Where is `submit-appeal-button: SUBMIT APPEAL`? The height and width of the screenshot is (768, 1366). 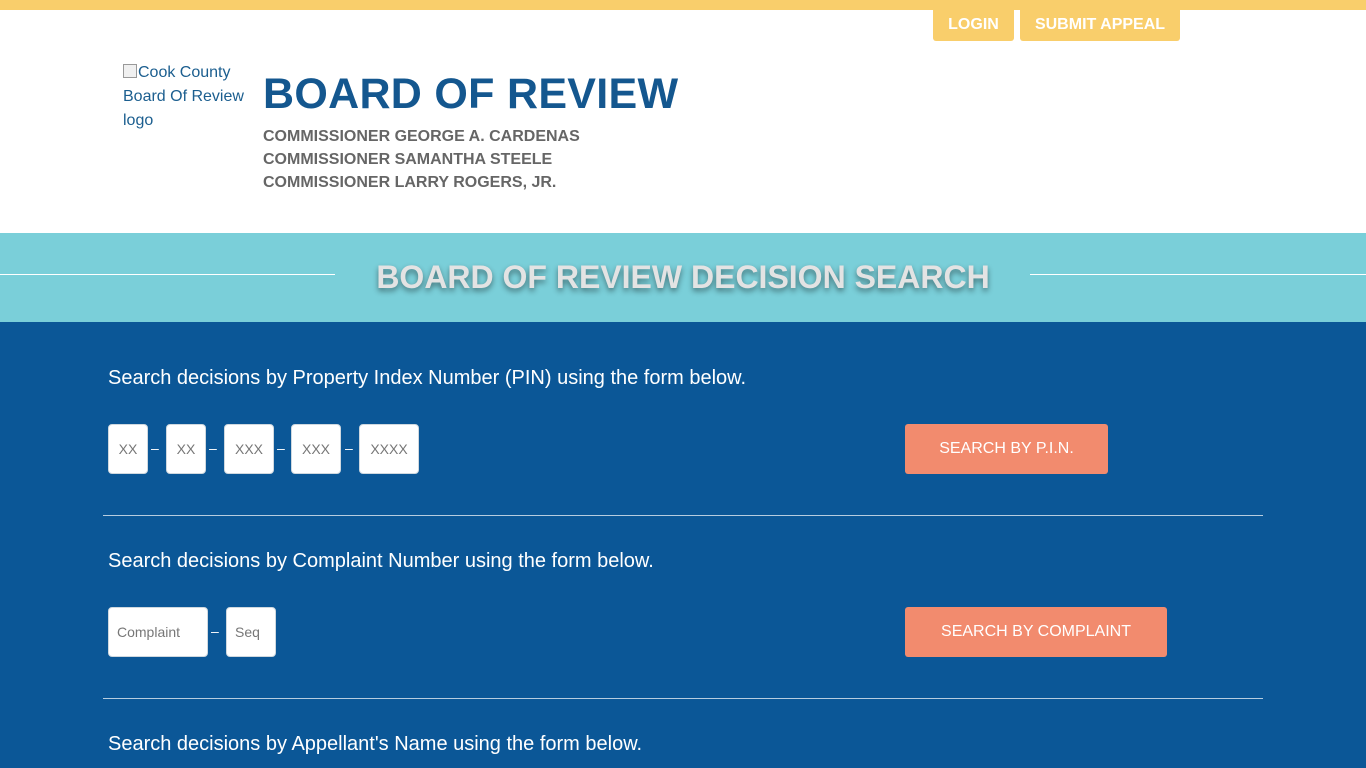
submit-appeal-button: SUBMIT APPEAL is located at coordinates (1100, 24).